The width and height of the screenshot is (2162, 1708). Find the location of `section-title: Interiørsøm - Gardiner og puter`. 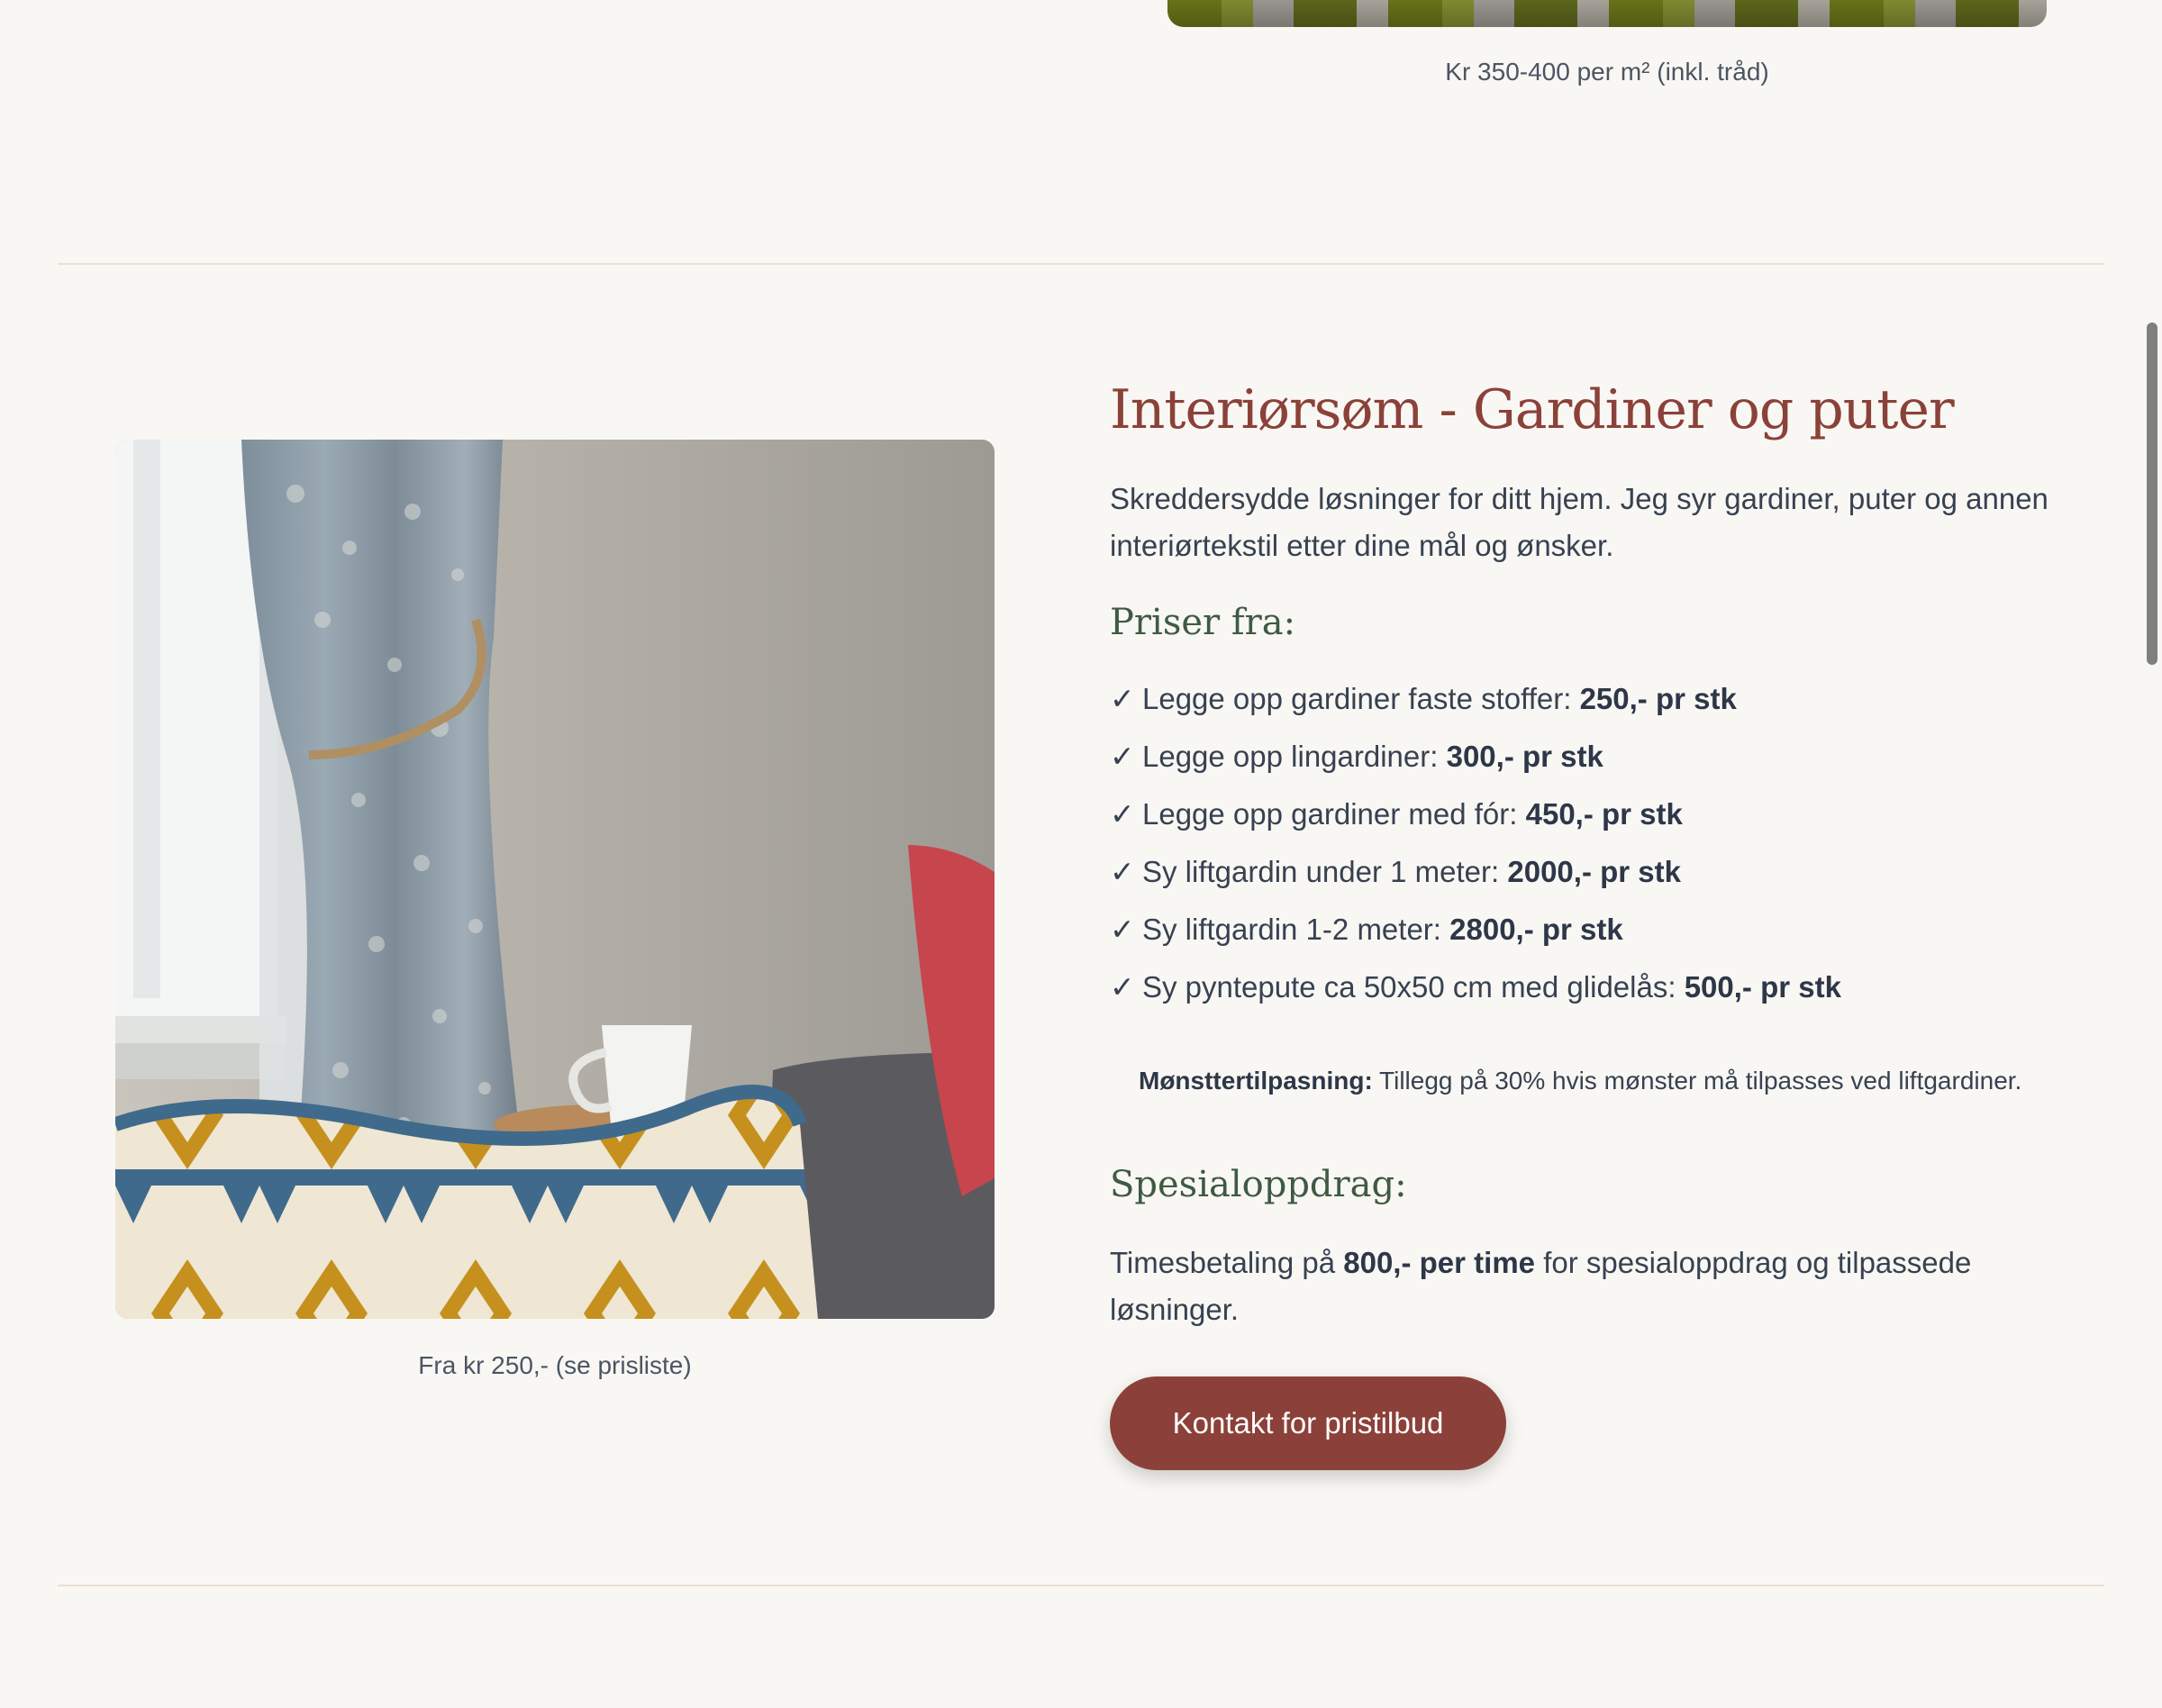

section-title: Interiørsøm - Gardiner og puter is located at coordinates (1532, 409).